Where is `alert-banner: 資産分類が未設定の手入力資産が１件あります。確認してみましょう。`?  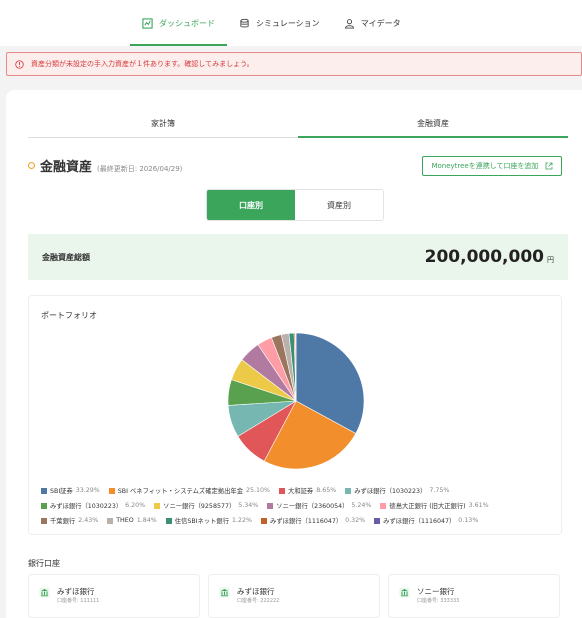
alert-banner: 資産分類が未設定の手入力資産が１件あります。確認してみましょう。 is located at coordinates (294, 64).